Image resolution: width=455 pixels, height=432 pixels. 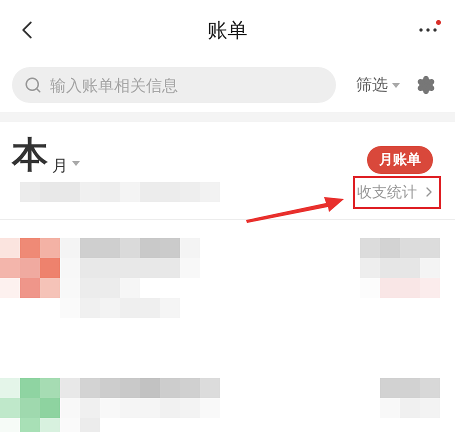 I want to click on page-title: 账单, so click(x=228, y=30).